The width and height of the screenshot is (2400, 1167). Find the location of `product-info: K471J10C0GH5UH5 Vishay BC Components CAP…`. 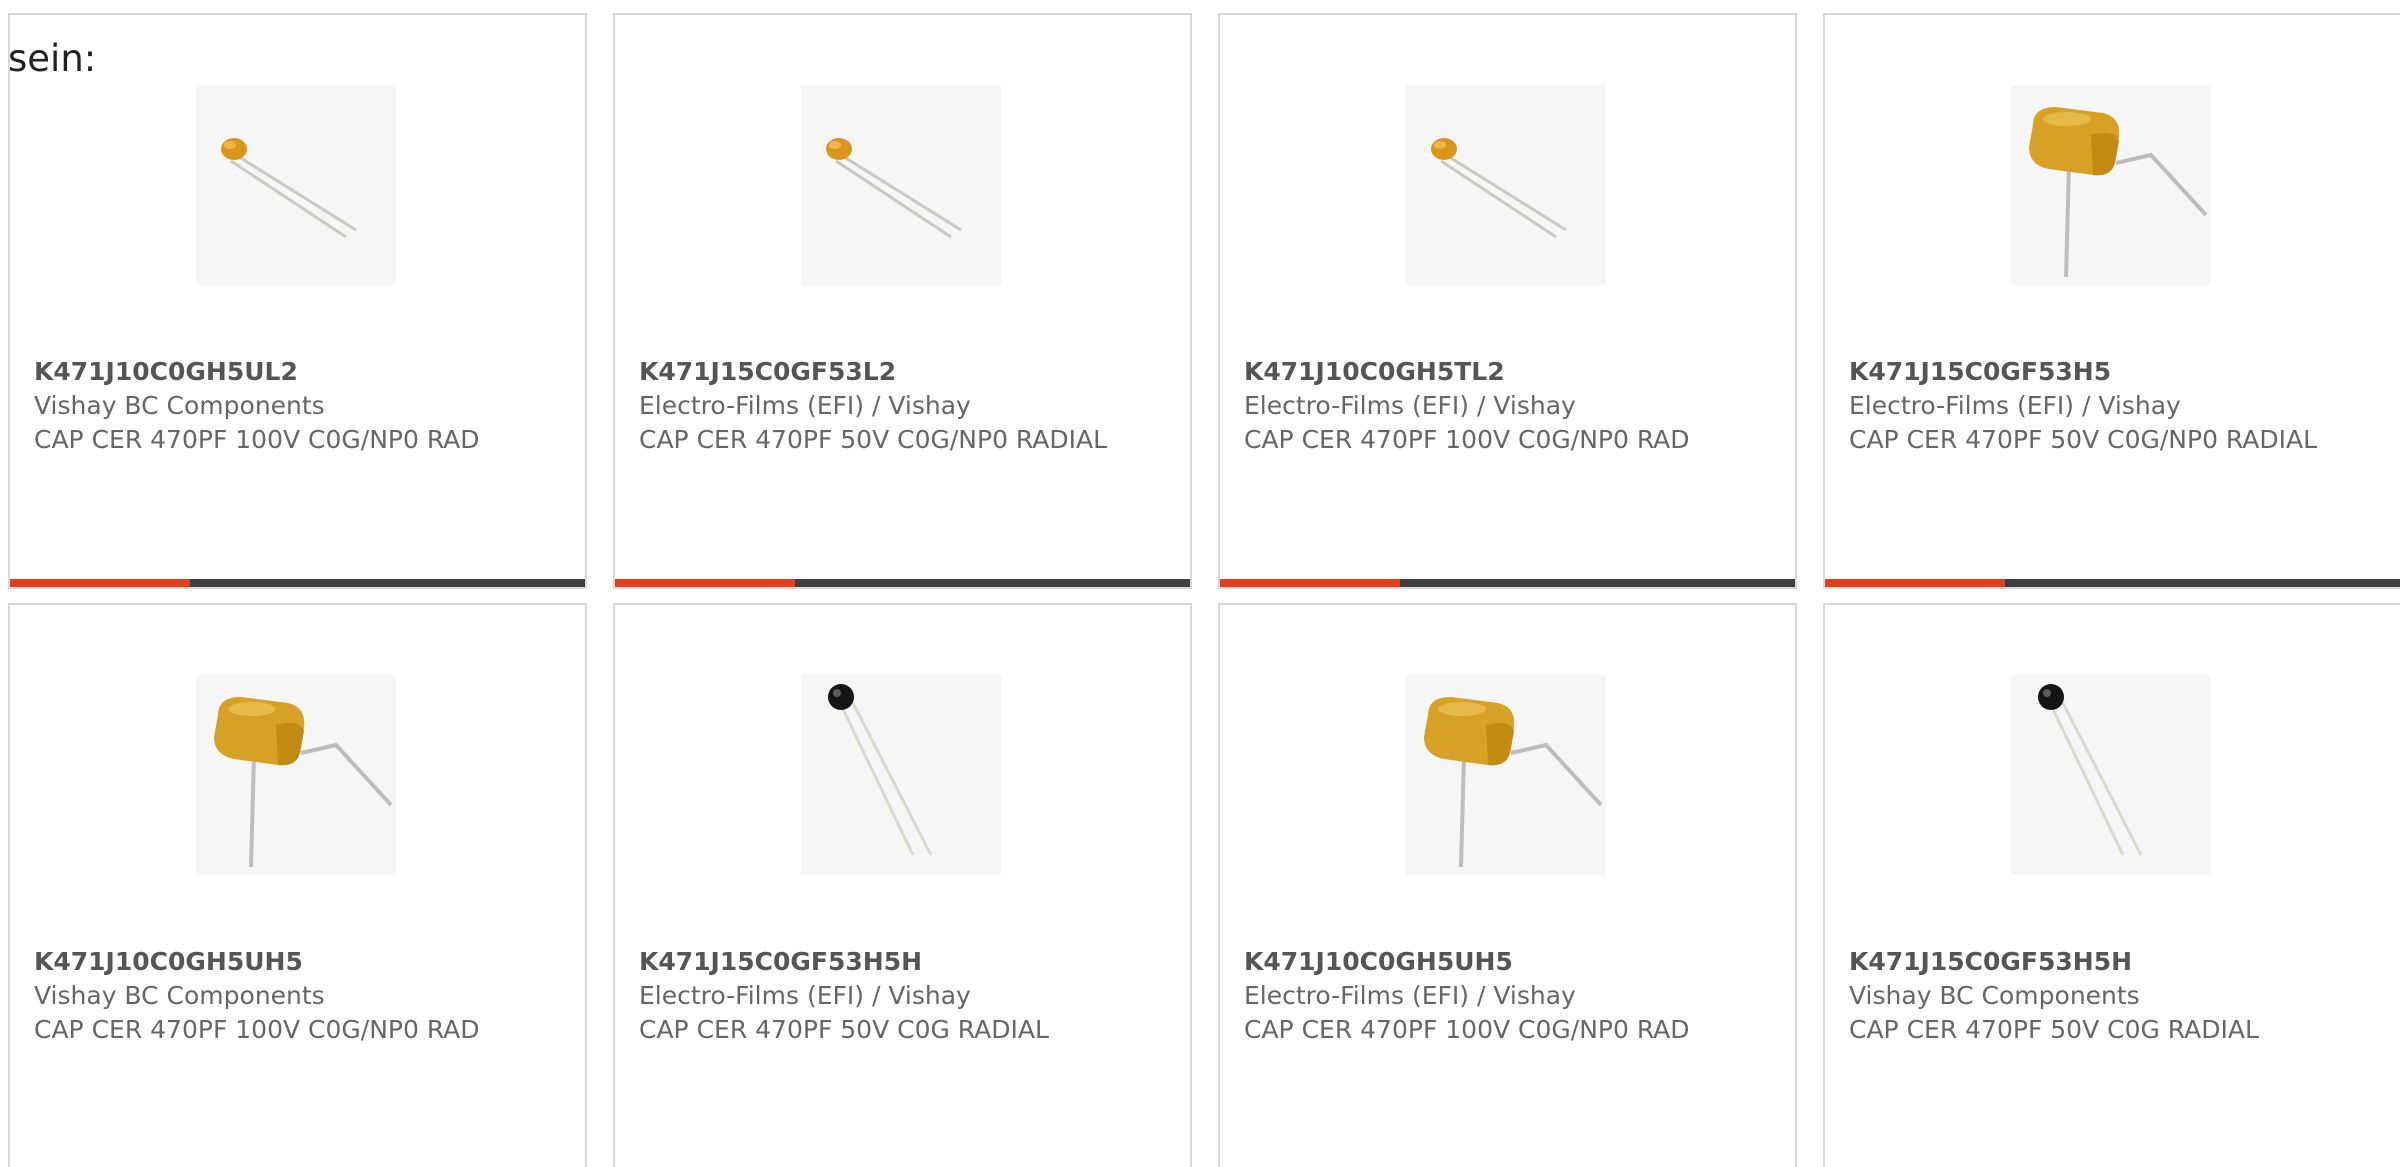

product-info: K471J10C0GH5UH5 Vishay BC Components CAP… is located at coordinates (294, 996).